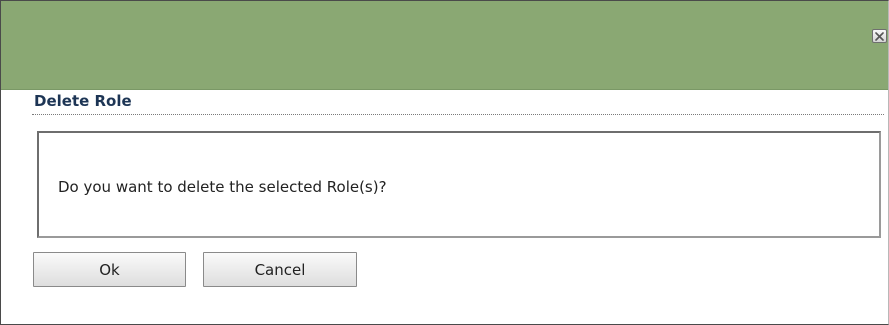 Image resolution: width=889 pixels, height=325 pixels. What do you see at coordinates (109, 269) in the screenshot?
I see `ok-button: Ok` at bounding box center [109, 269].